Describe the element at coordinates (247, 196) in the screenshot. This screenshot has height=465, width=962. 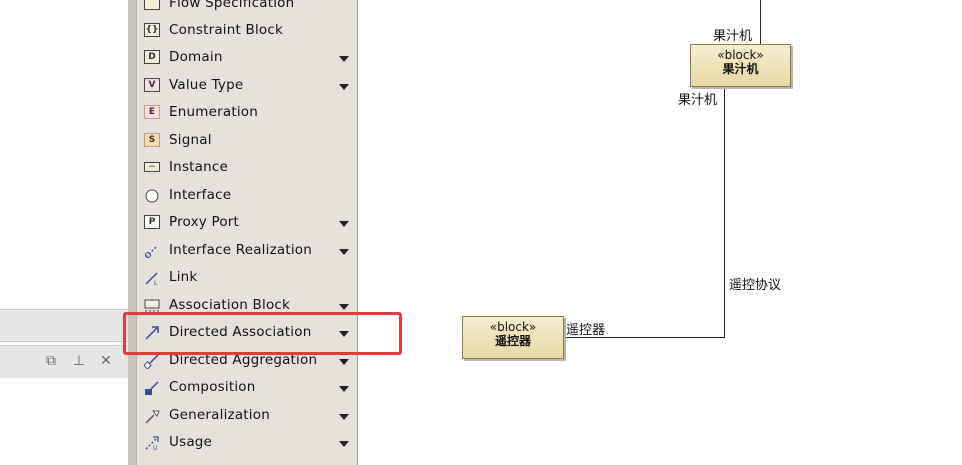
I see `palette-item-interface: Interface` at that location.